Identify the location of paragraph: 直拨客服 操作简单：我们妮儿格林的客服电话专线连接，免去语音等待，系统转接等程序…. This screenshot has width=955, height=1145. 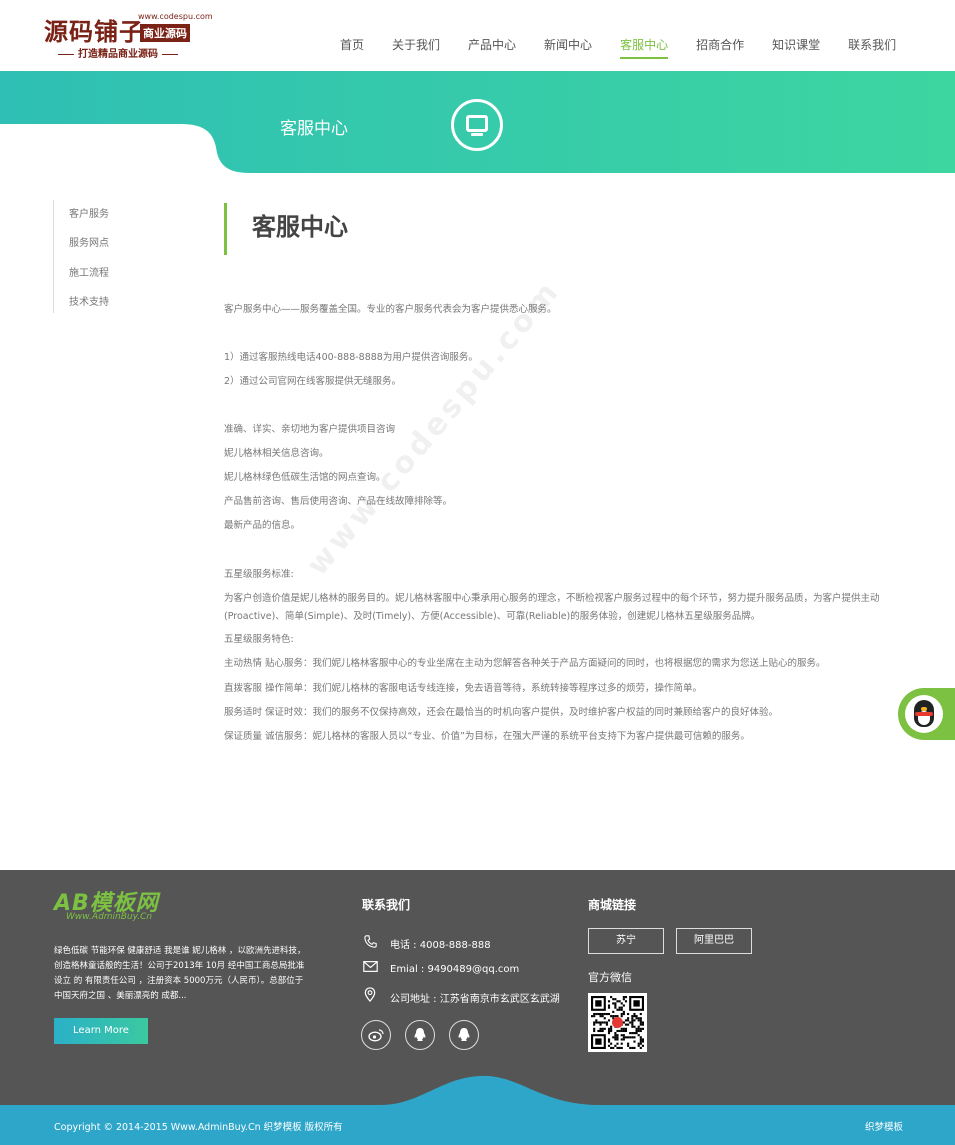
(463, 688).